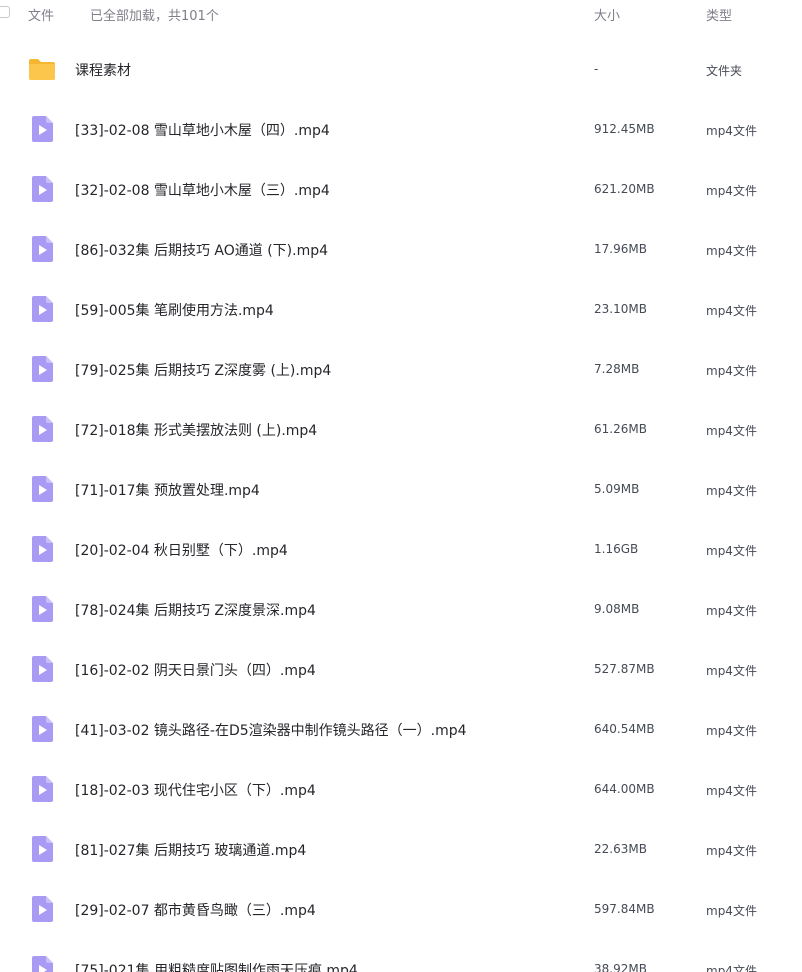 This screenshot has width=802, height=972. What do you see at coordinates (620, 309) in the screenshot?
I see `file-size: 23.10MB` at bounding box center [620, 309].